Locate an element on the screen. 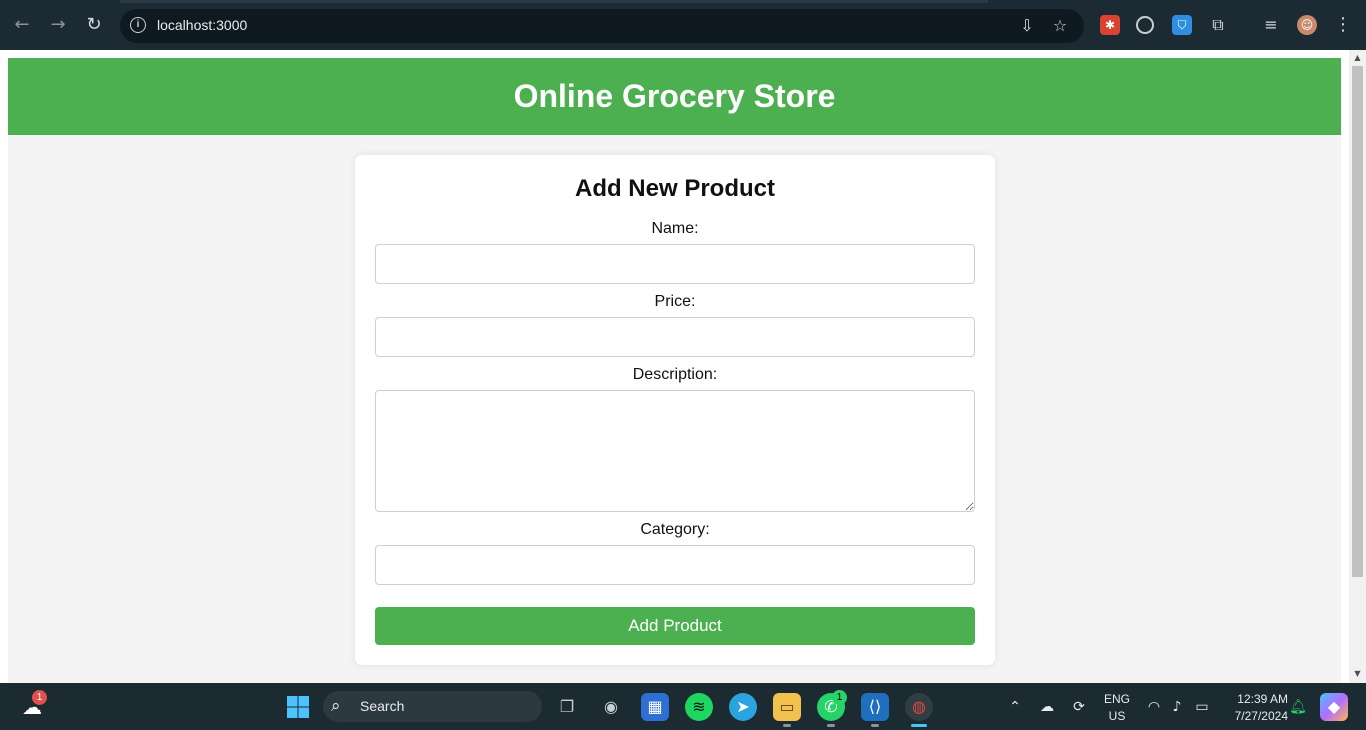  description-textarea is located at coordinates (675, 451).